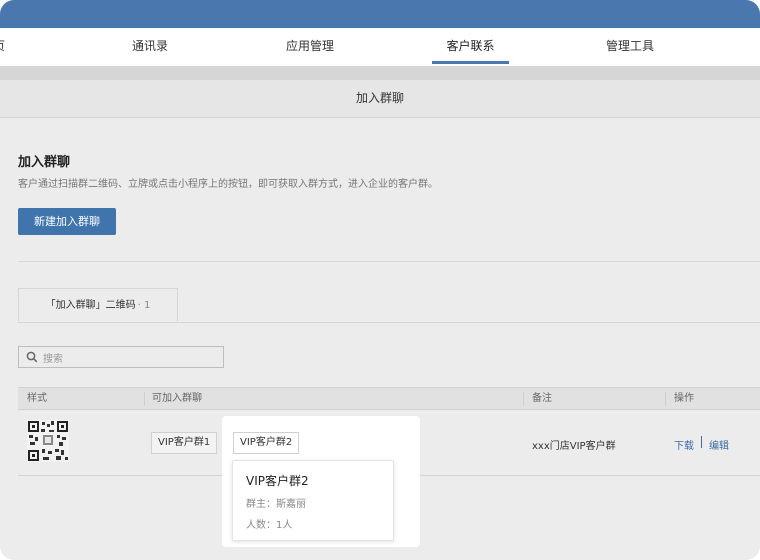 The height and width of the screenshot is (560, 760). Describe the element at coordinates (67, 221) in the screenshot. I see `new-join-group-button: 新建加入群聊` at that location.